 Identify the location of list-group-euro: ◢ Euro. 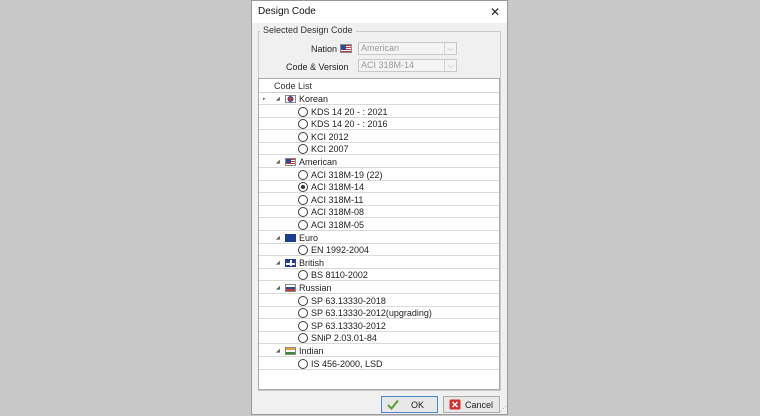
(379, 238).